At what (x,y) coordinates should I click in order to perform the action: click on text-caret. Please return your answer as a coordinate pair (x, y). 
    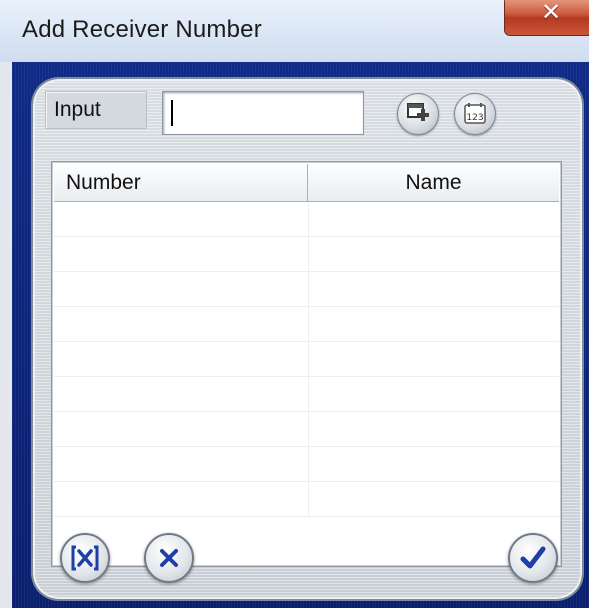
    Looking at the image, I should click on (172, 113).